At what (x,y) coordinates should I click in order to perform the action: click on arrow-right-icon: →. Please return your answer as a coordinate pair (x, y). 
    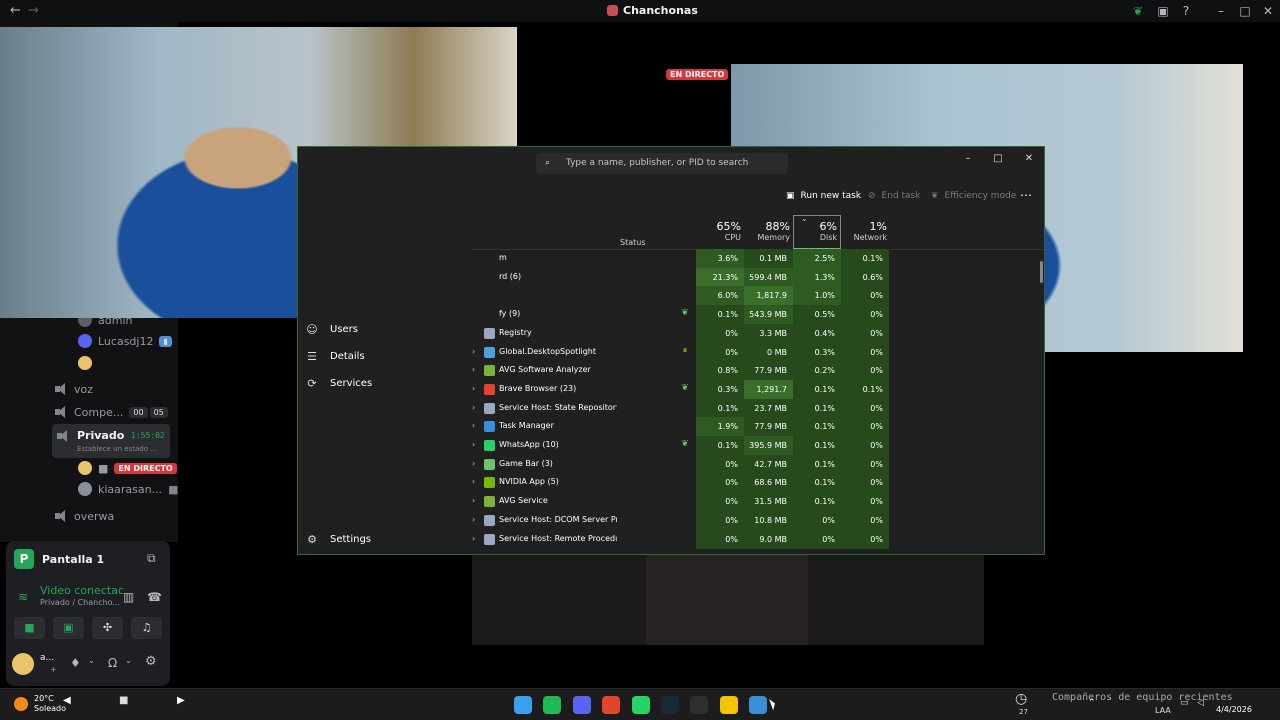
    Looking at the image, I should click on (33, 10).